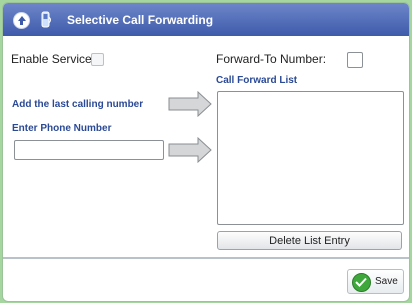  Describe the element at coordinates (190, 105) in the screenshot. I see `add-last-calling-arrow-icon` at that location.